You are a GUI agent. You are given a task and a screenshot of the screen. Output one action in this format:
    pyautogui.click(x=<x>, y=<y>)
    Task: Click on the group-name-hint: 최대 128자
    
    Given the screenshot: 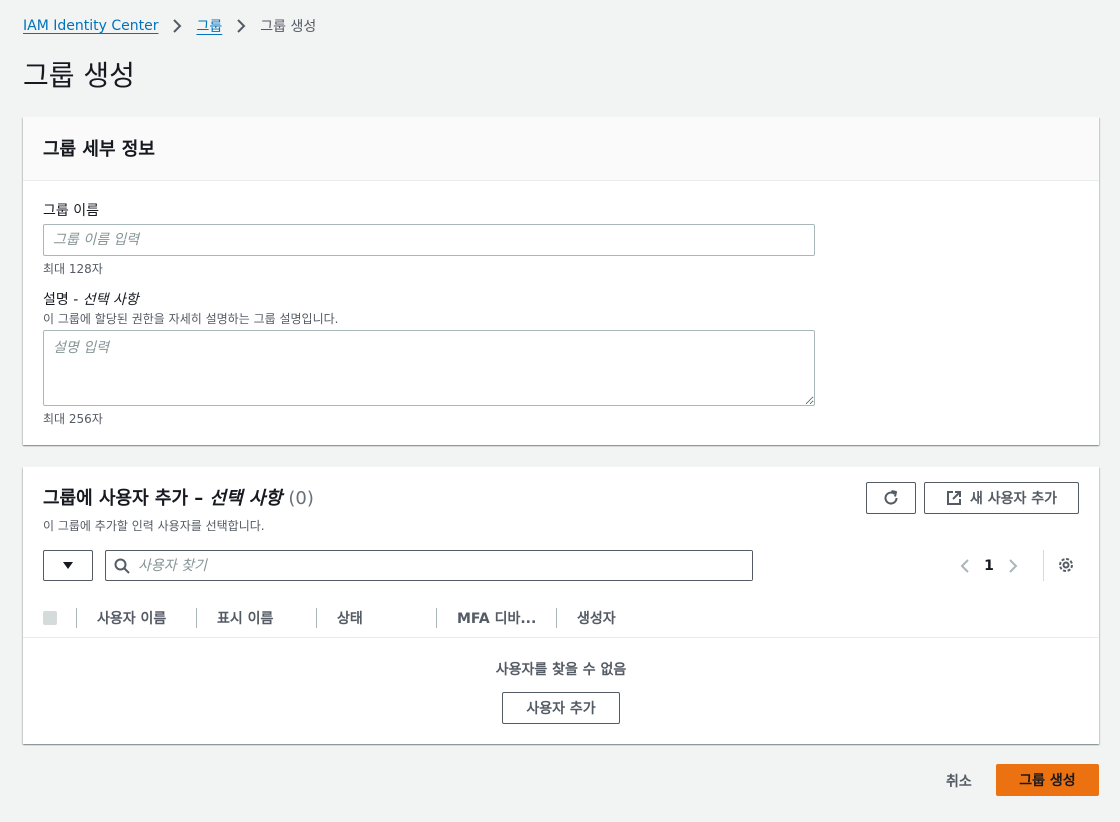 What is the action you would take?
    pyautogui.click(x=73, y=269)
    